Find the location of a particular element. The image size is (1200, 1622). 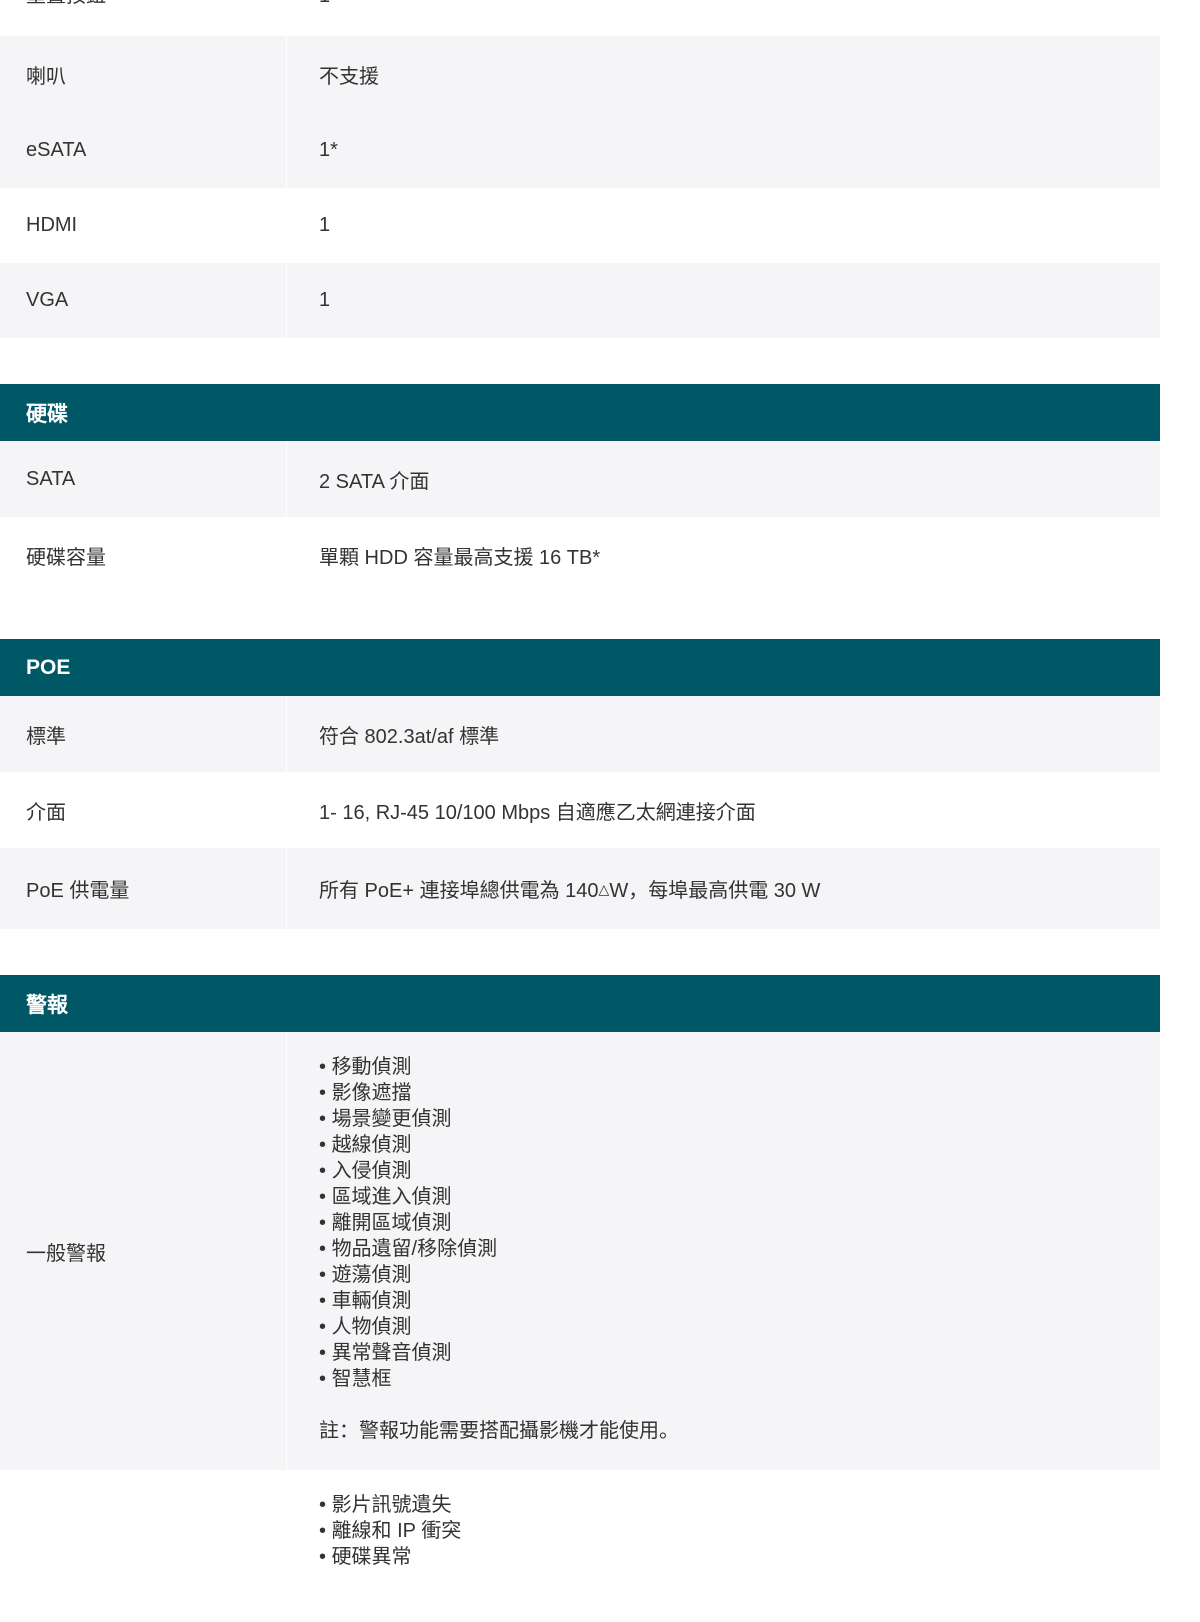

spec-label: 硬碟容量 is located at coordinates (143, 555).